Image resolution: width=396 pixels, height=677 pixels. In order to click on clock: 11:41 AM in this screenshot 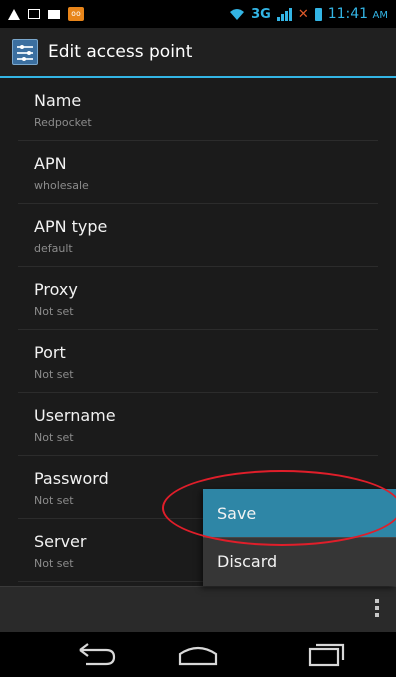, I will do `click(358, 14)`.